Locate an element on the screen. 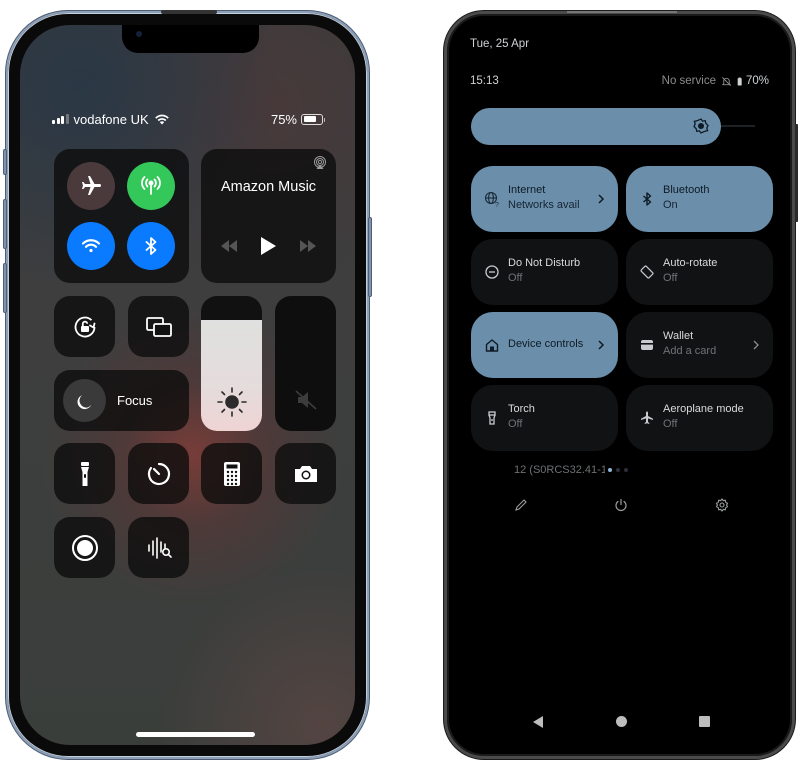 The image size is (800, 770). rewind-icon is located at coordinates (229, 246).